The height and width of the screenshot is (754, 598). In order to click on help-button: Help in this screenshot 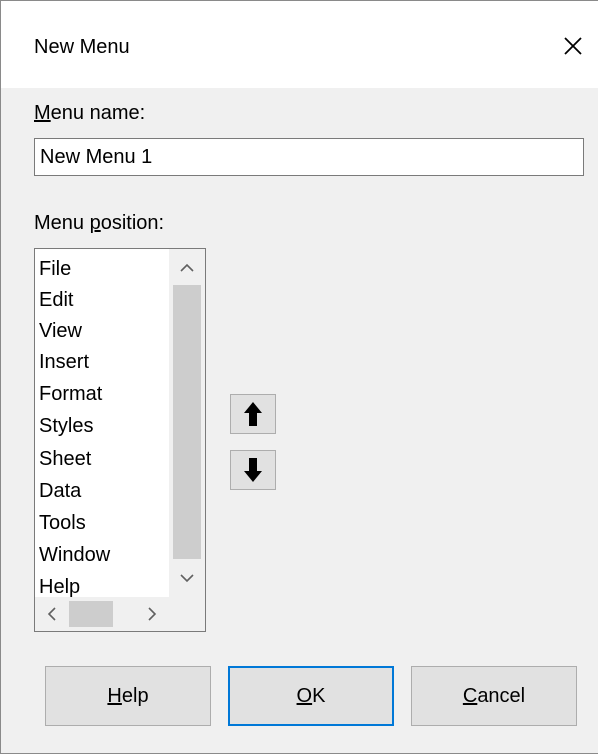, I will do `click(128, 696)`.